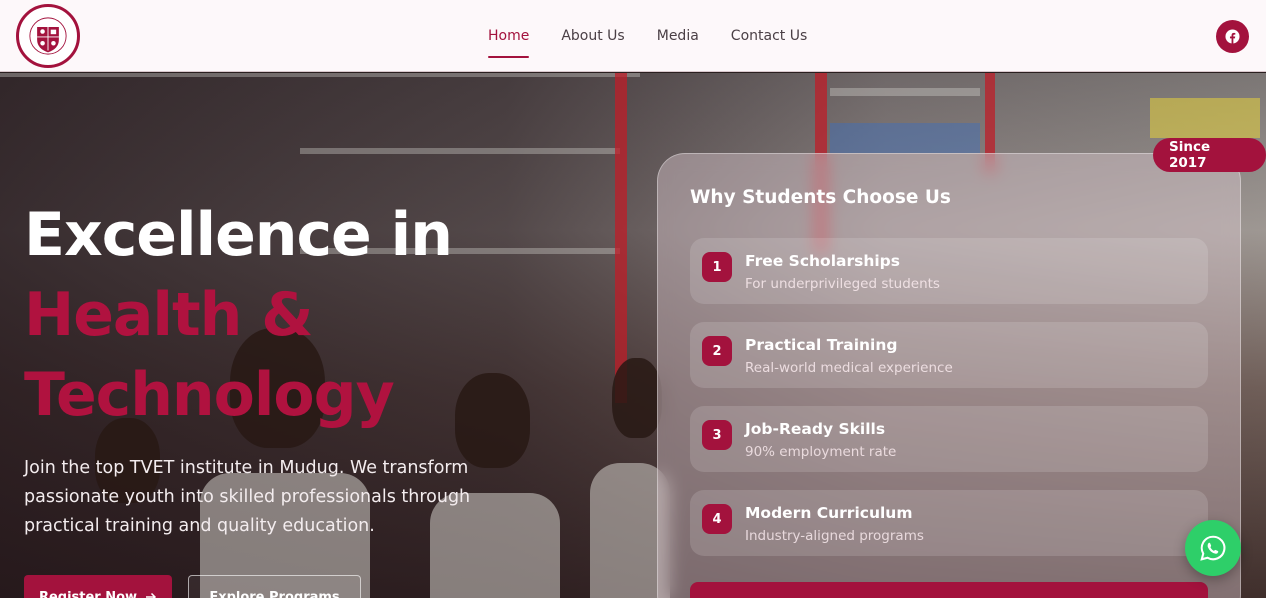  I want to click on reason-number: 4, so click(717, 519).